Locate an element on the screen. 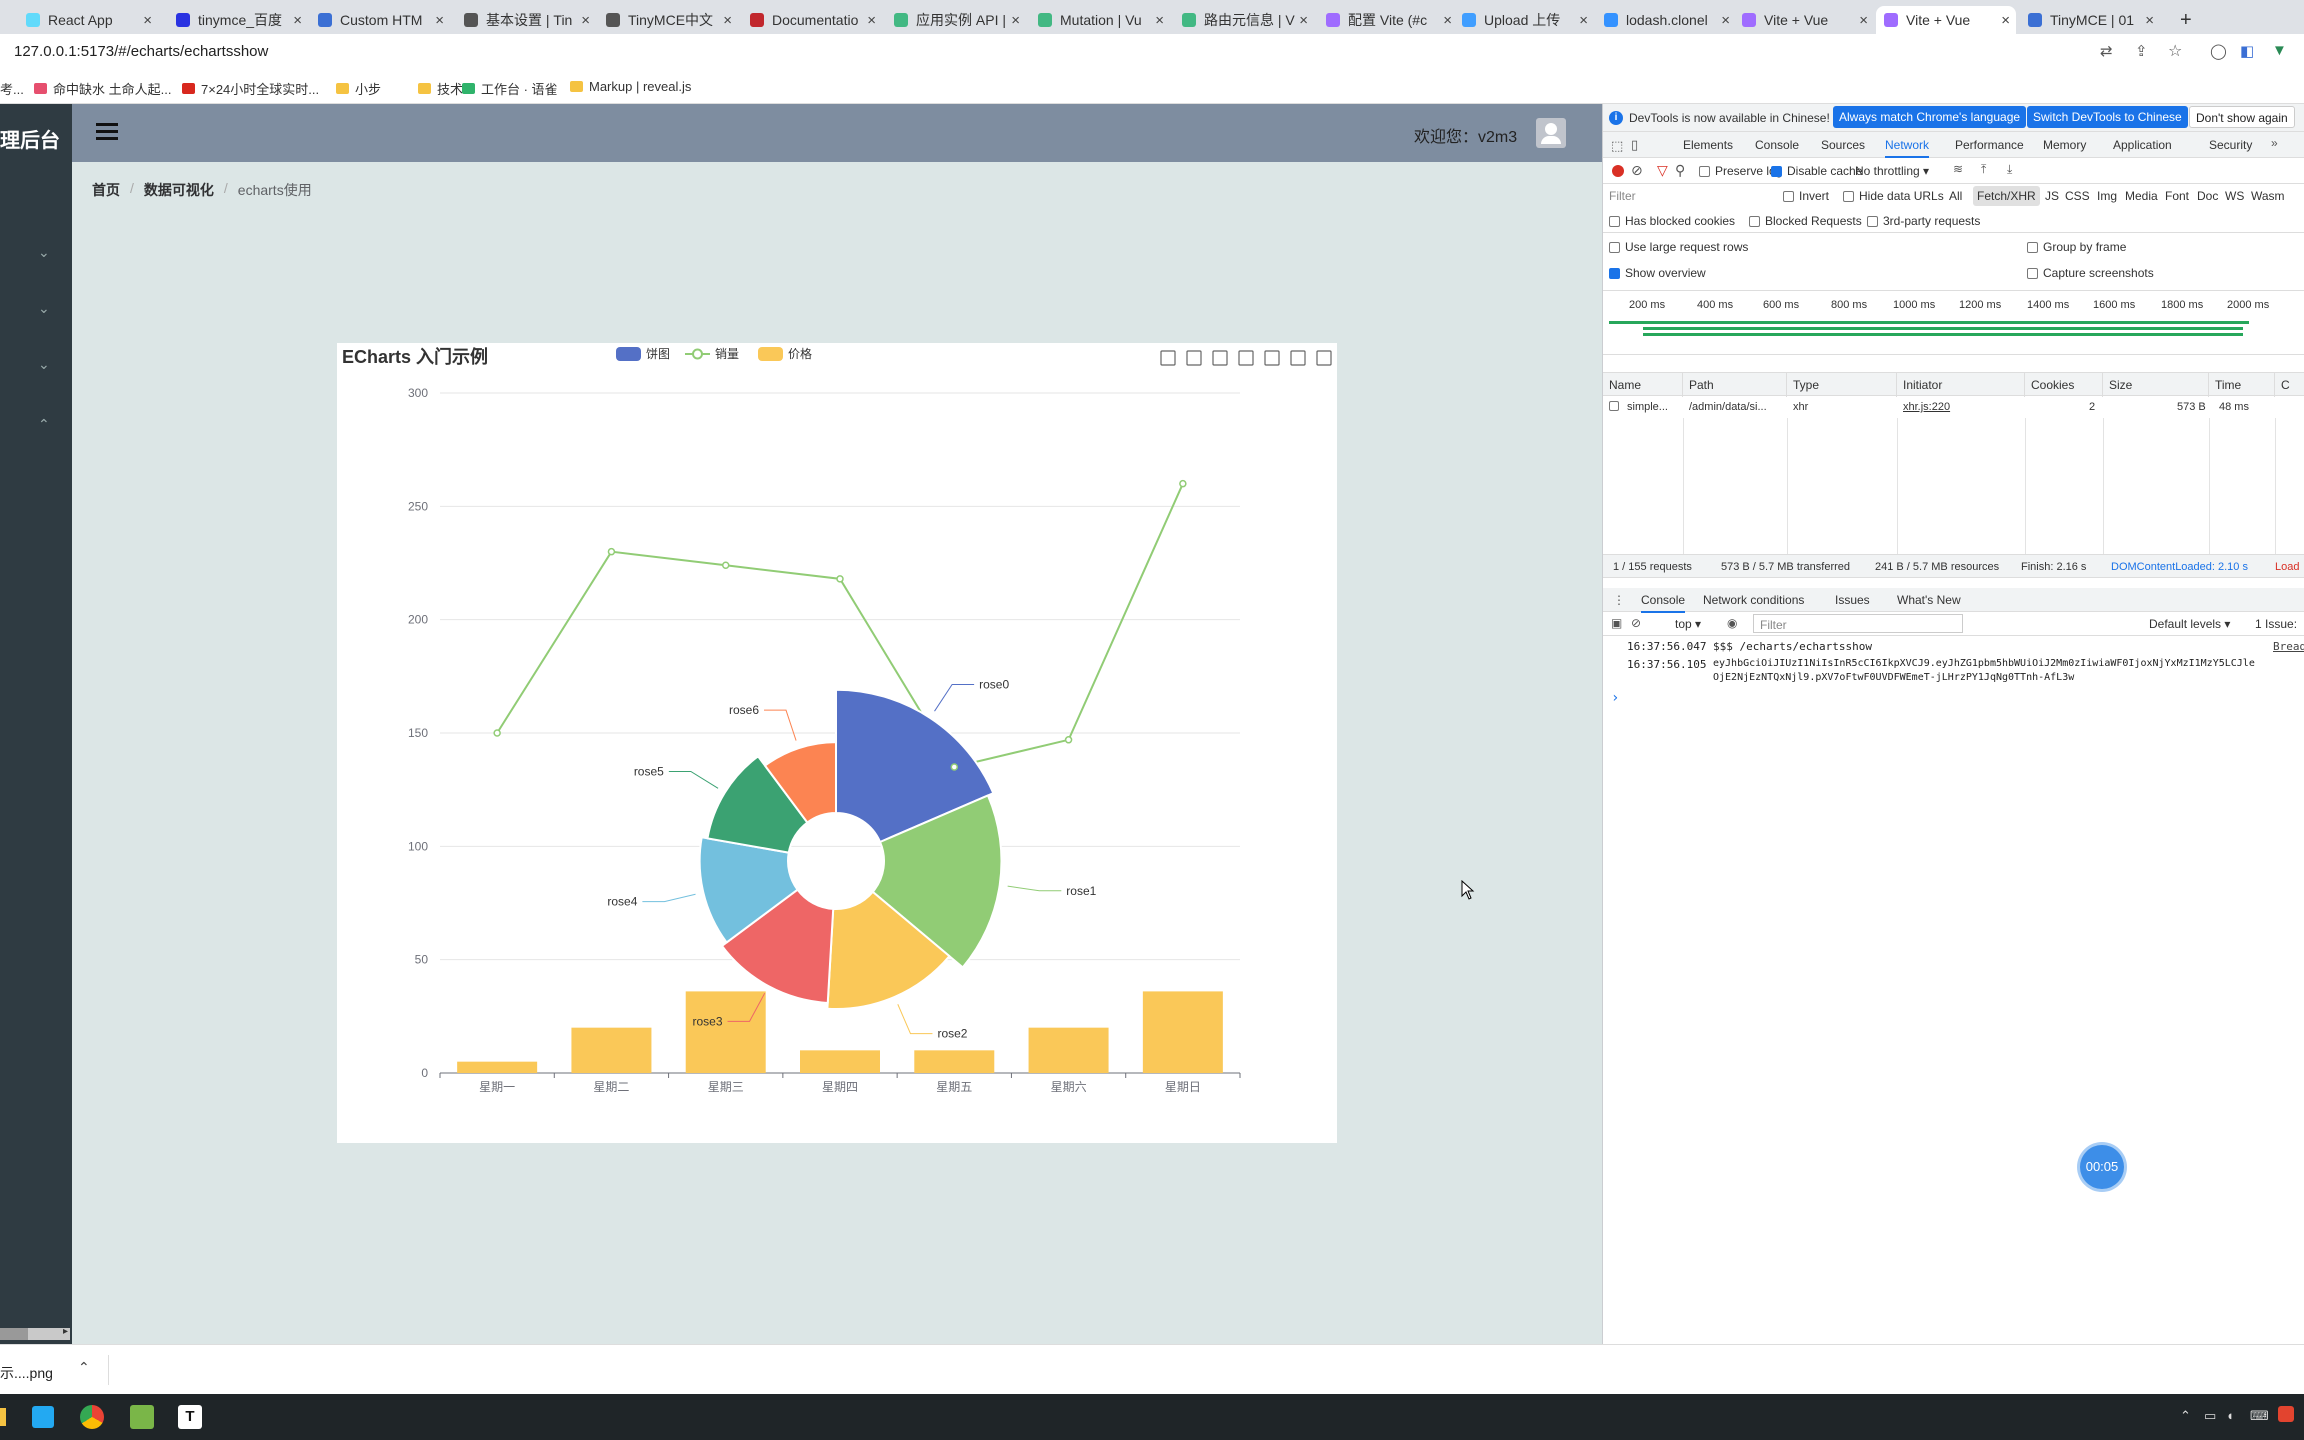  type-font: Font is located at coordinates (2177, 196).